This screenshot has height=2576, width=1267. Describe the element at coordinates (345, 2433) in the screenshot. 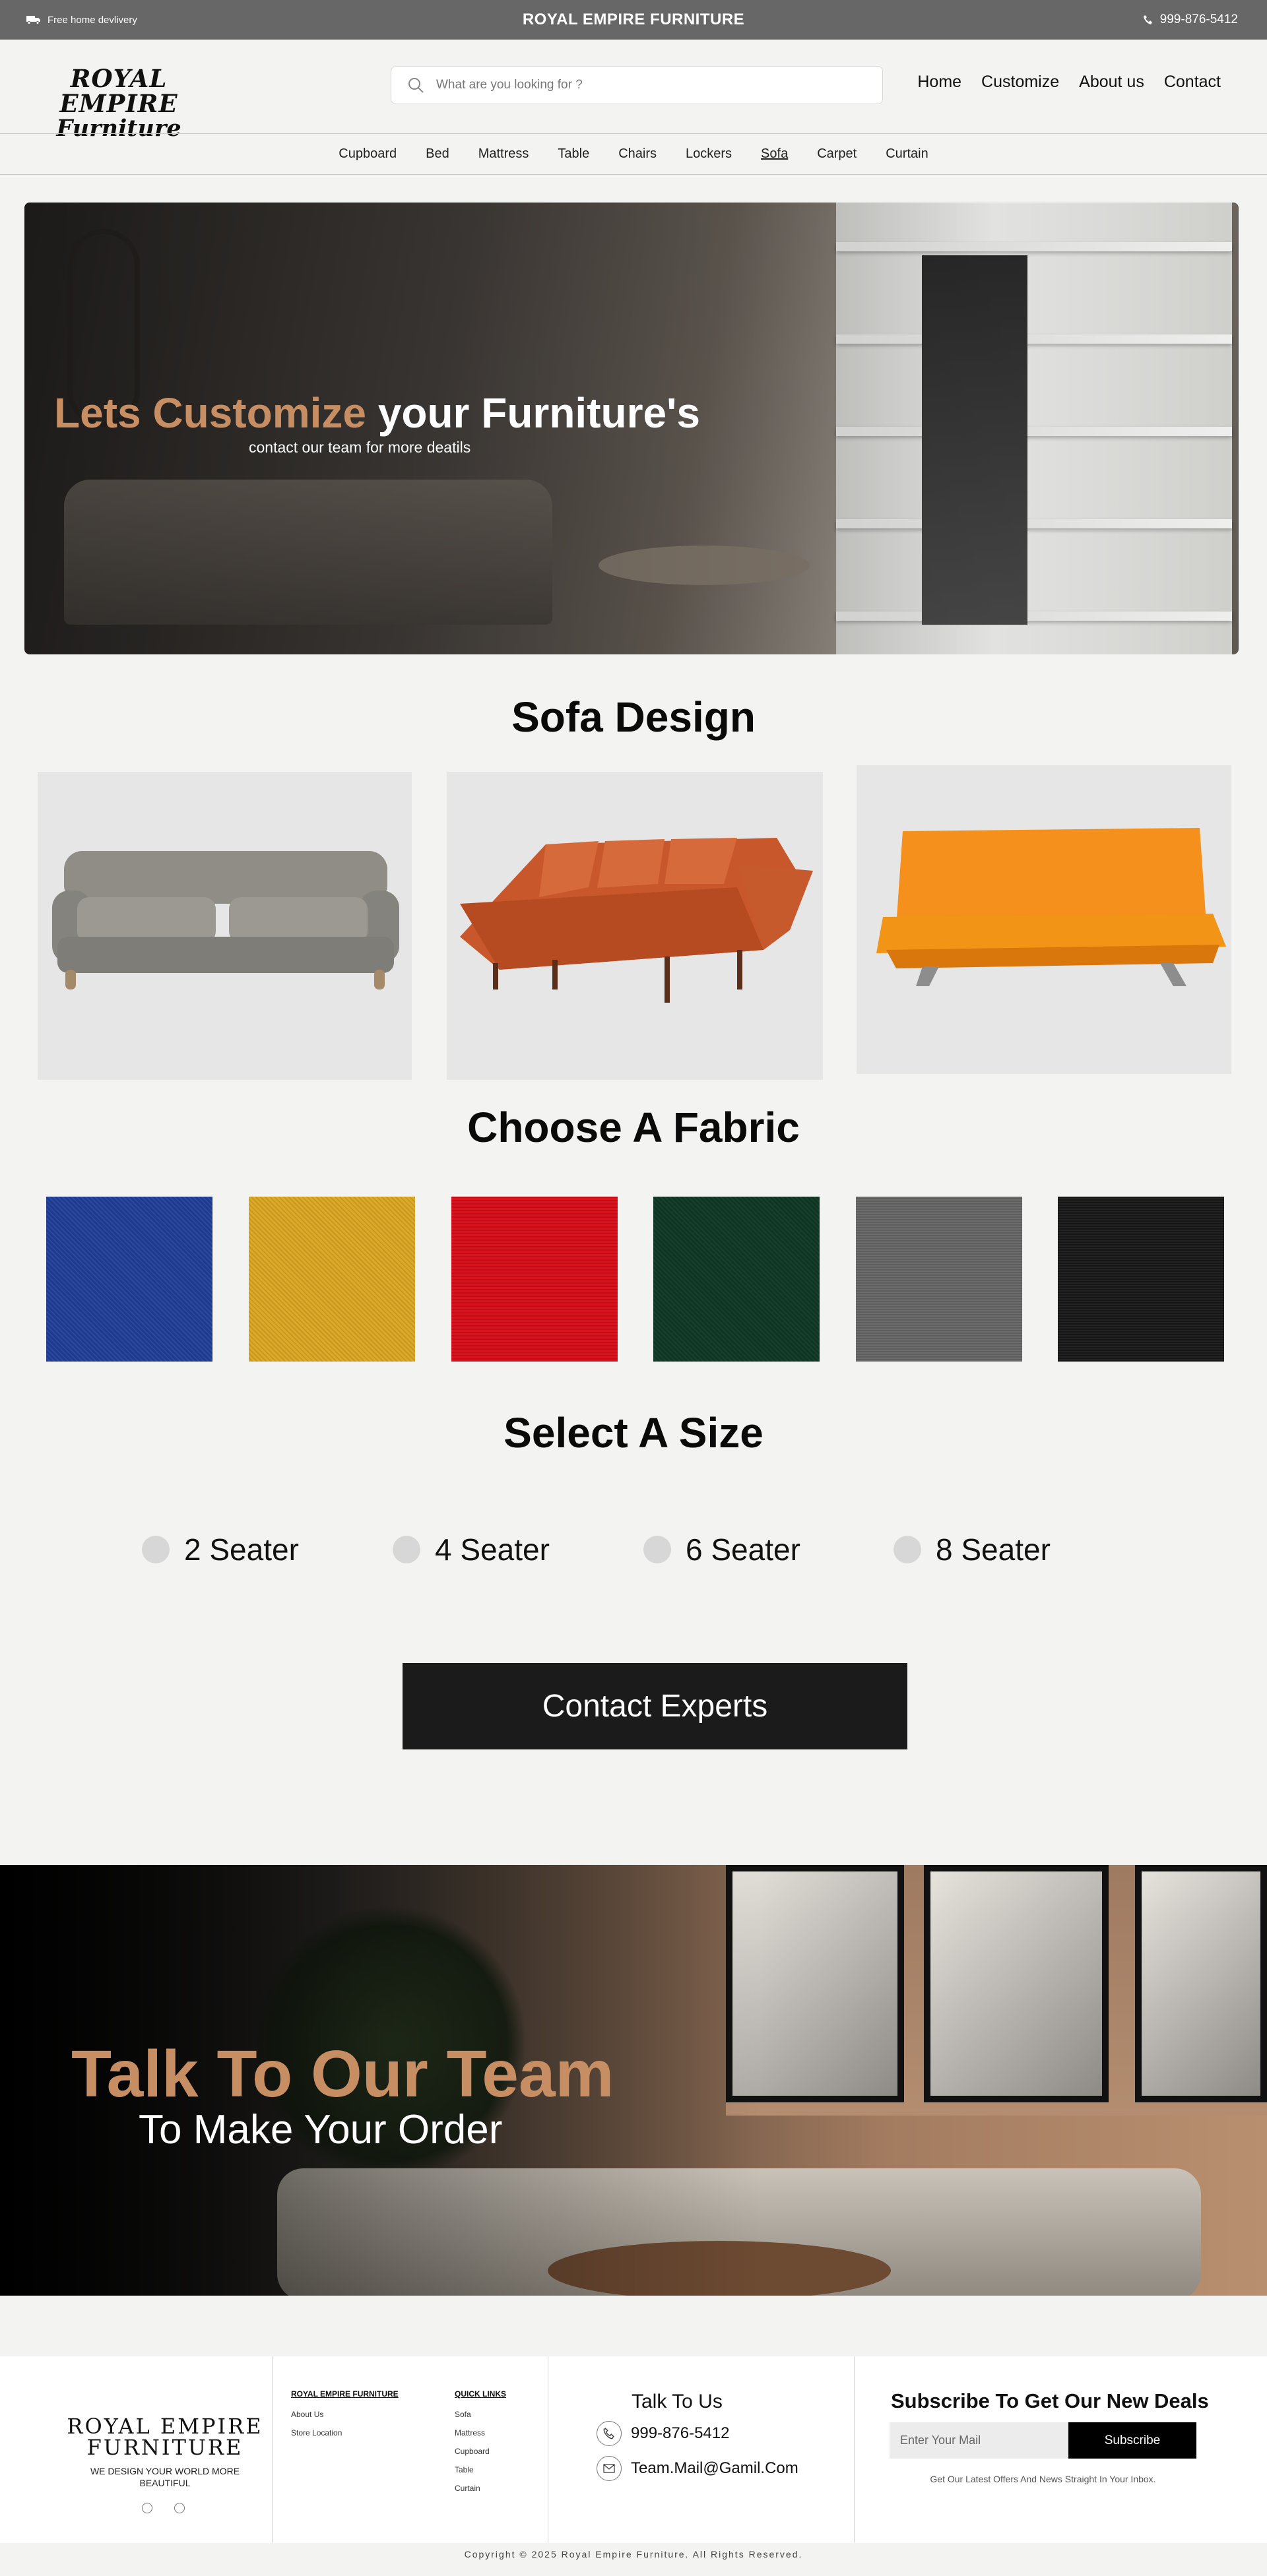

I see `footer-link-store-location: Store Location` at that location.